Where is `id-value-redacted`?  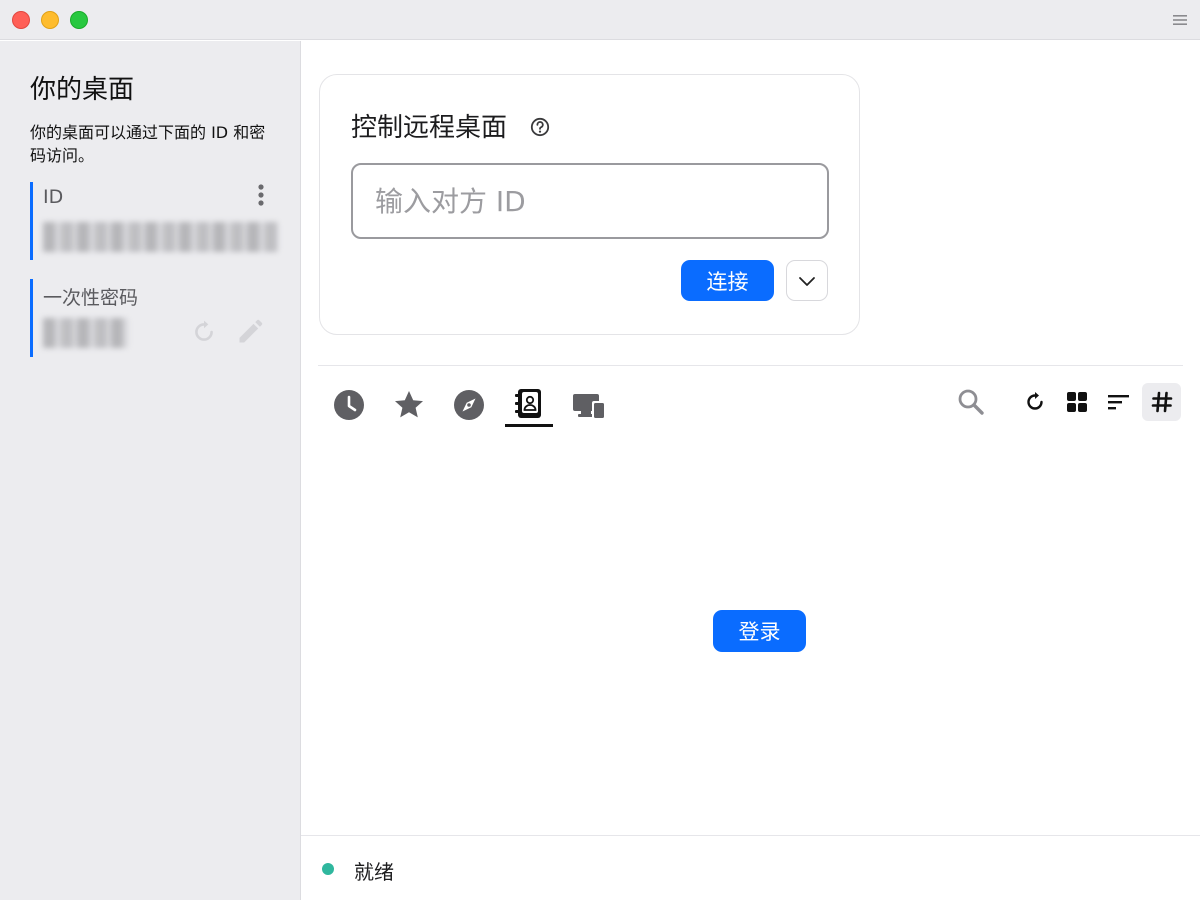
id-value-redacted is located at coordinates (160, 237).